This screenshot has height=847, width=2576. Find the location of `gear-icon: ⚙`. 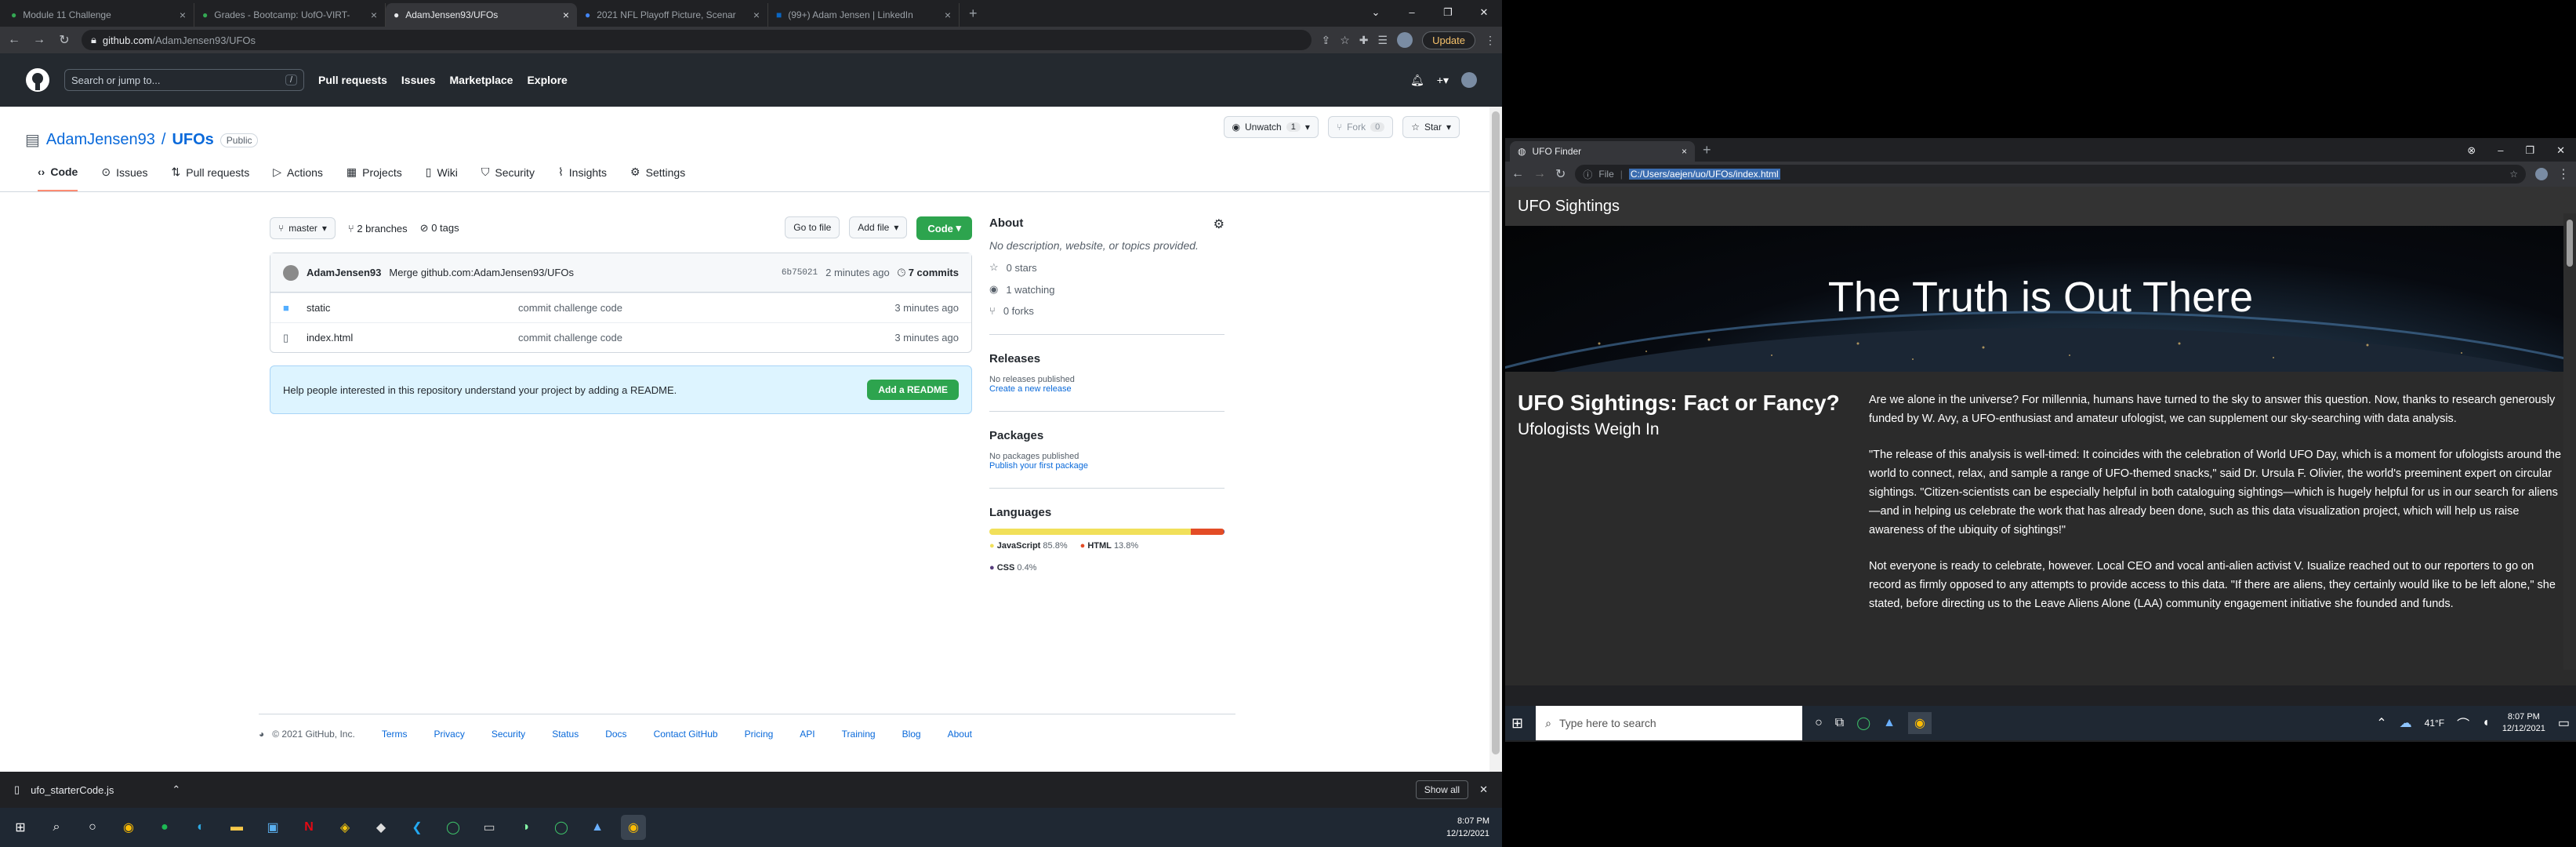

gear-icon: ⚙ is located at coordinates (1220, 227).